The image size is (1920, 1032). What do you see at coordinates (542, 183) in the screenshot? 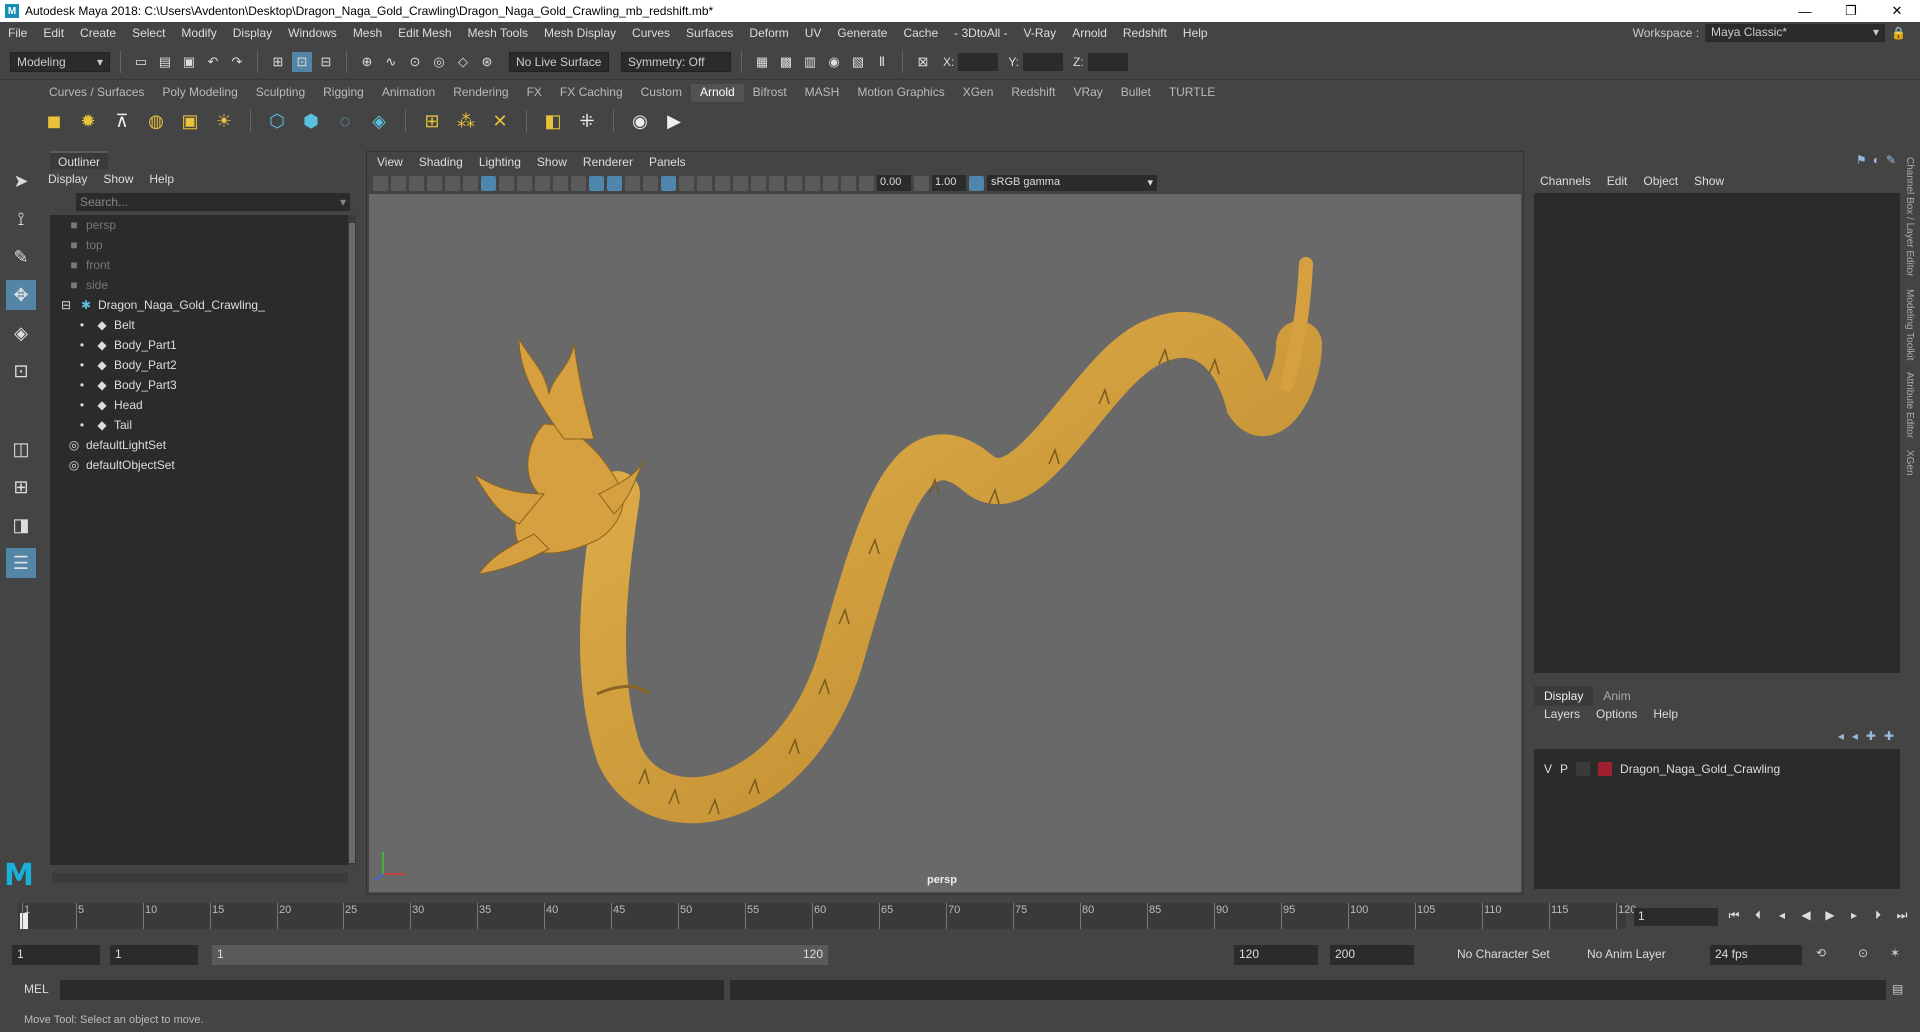
I see `gate-mask-icon` at bounding box center [542, 183].